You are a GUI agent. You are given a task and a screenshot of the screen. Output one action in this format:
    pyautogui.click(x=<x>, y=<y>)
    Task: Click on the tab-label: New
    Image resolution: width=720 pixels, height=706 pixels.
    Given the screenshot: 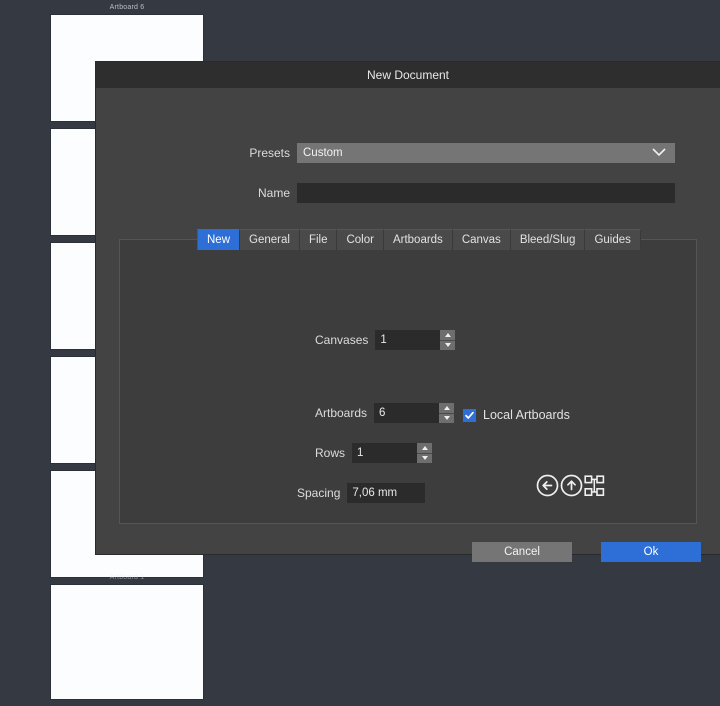 What is the action you would take?
    pyautogui.click(x=219, y=240)
    